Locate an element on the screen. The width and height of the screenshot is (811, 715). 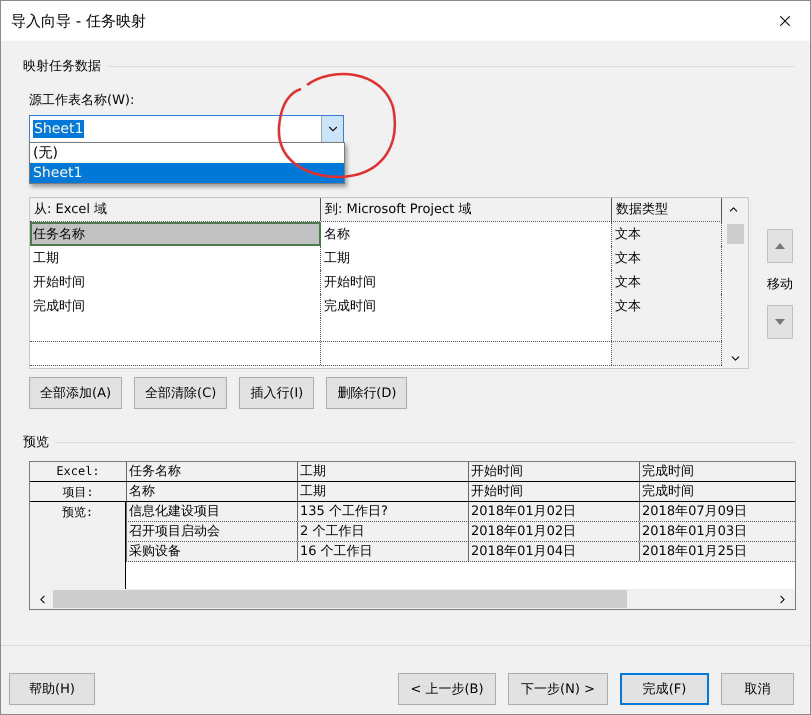
triangle-down-icon is located at coordinates (780, 322).